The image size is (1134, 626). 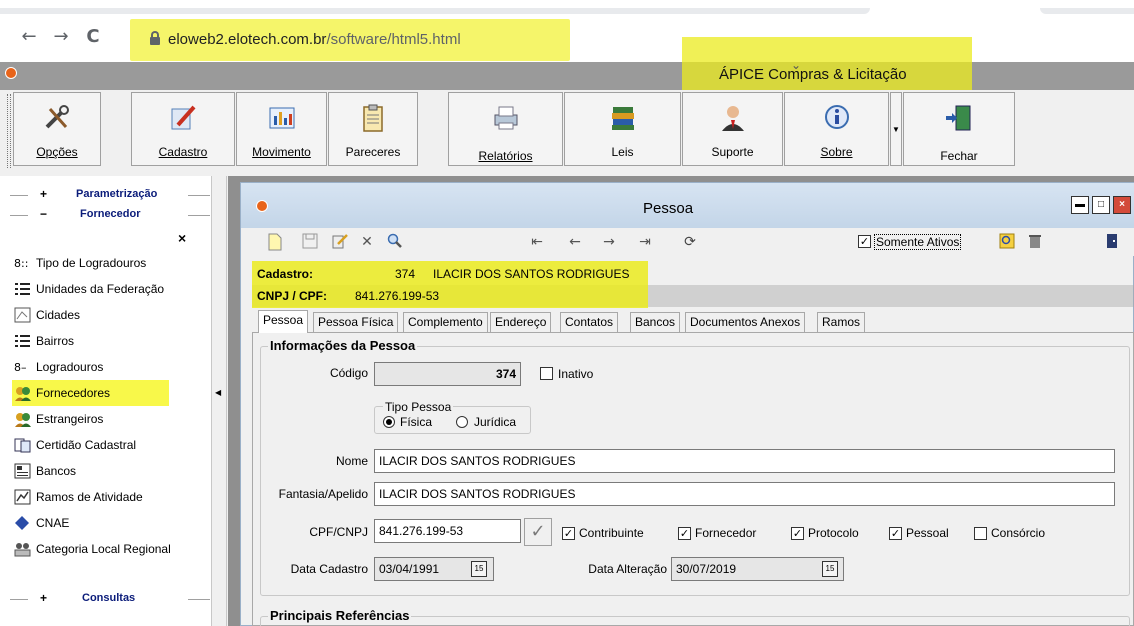 What do you see at coordinates (183, 129) in the screenshot?
I see `cadastro-button: Cadastro` at bounding box center [183, 129].